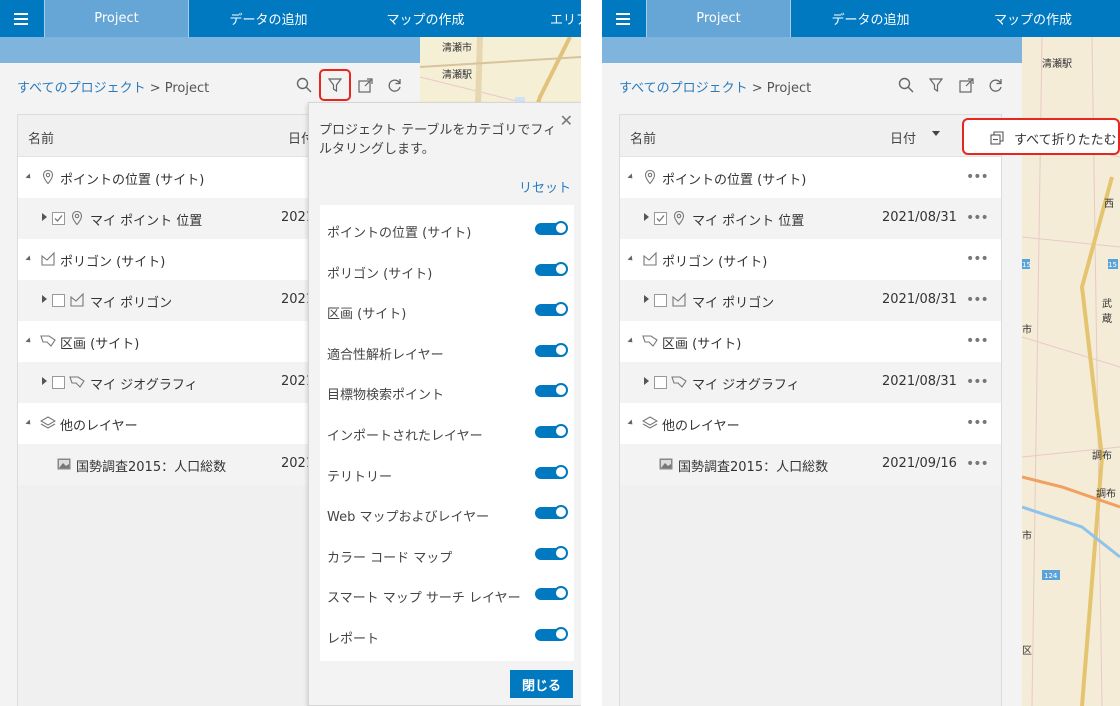 The width and height of the screenshot is (1120, 706). Describe the element at coordinates (701, 426) in the screenshot. I see `group-label: 他のレイヤー` at that location.